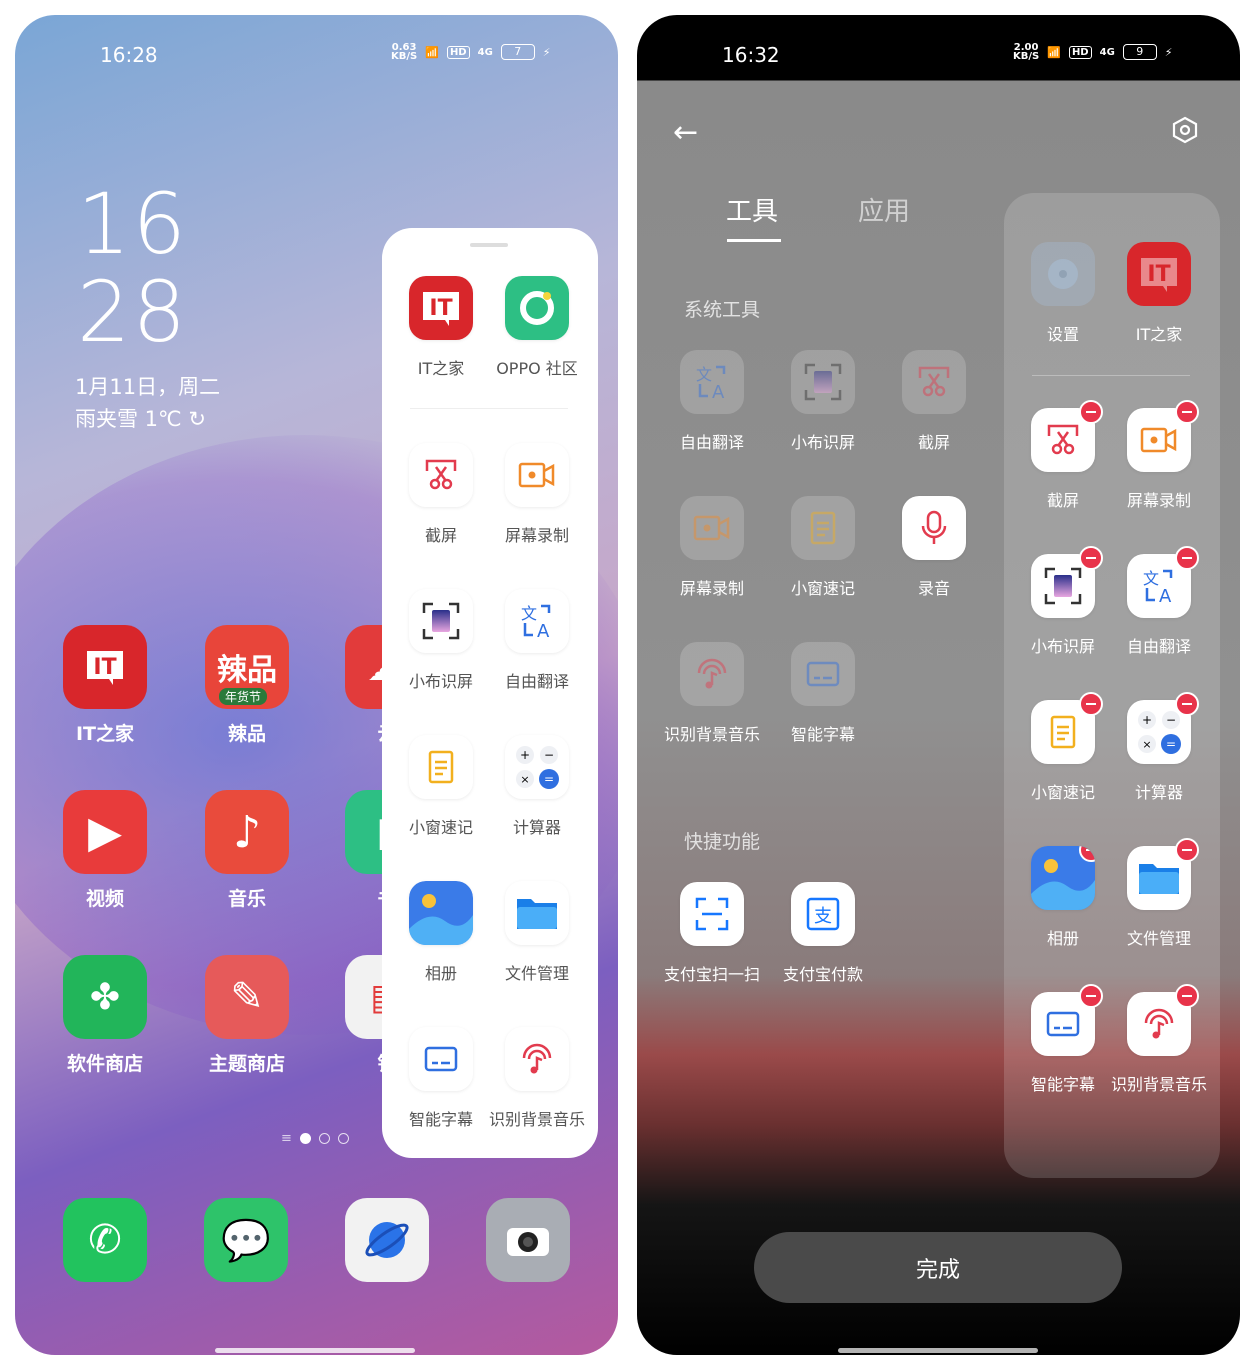 The width and height of the screenshot is (1255, 1371). Describe the element at coordinates (247, 997) in the screenshot. I see `app-icon-theme-store-icon: ✎` at that location.